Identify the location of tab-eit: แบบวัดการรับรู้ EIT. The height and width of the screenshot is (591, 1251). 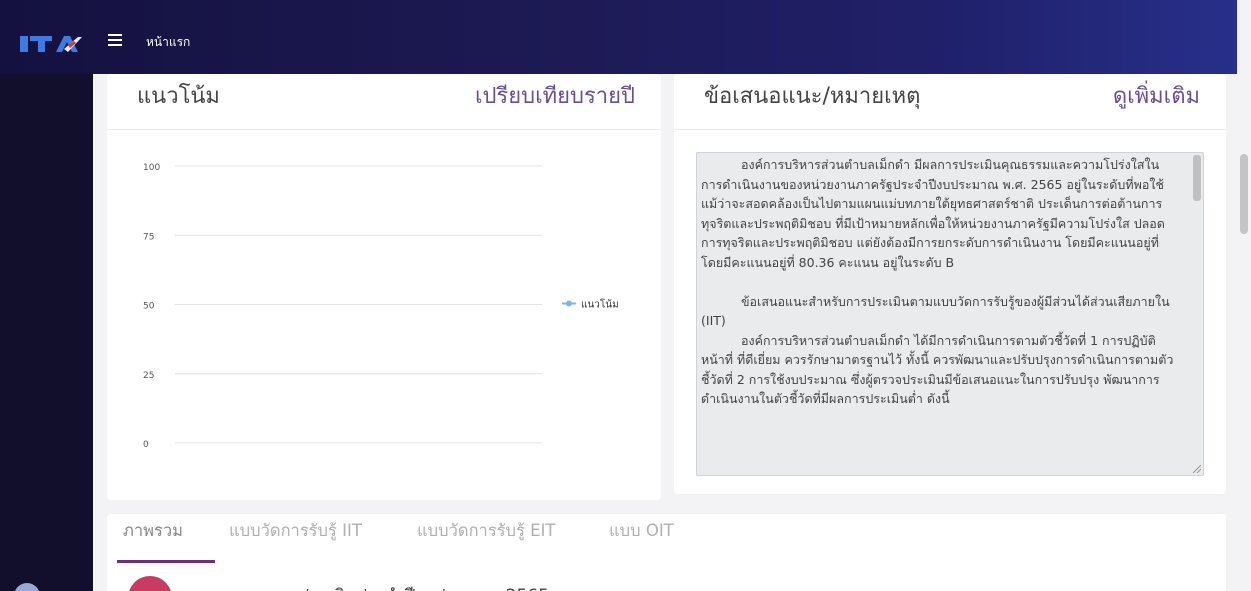
(486, 536).